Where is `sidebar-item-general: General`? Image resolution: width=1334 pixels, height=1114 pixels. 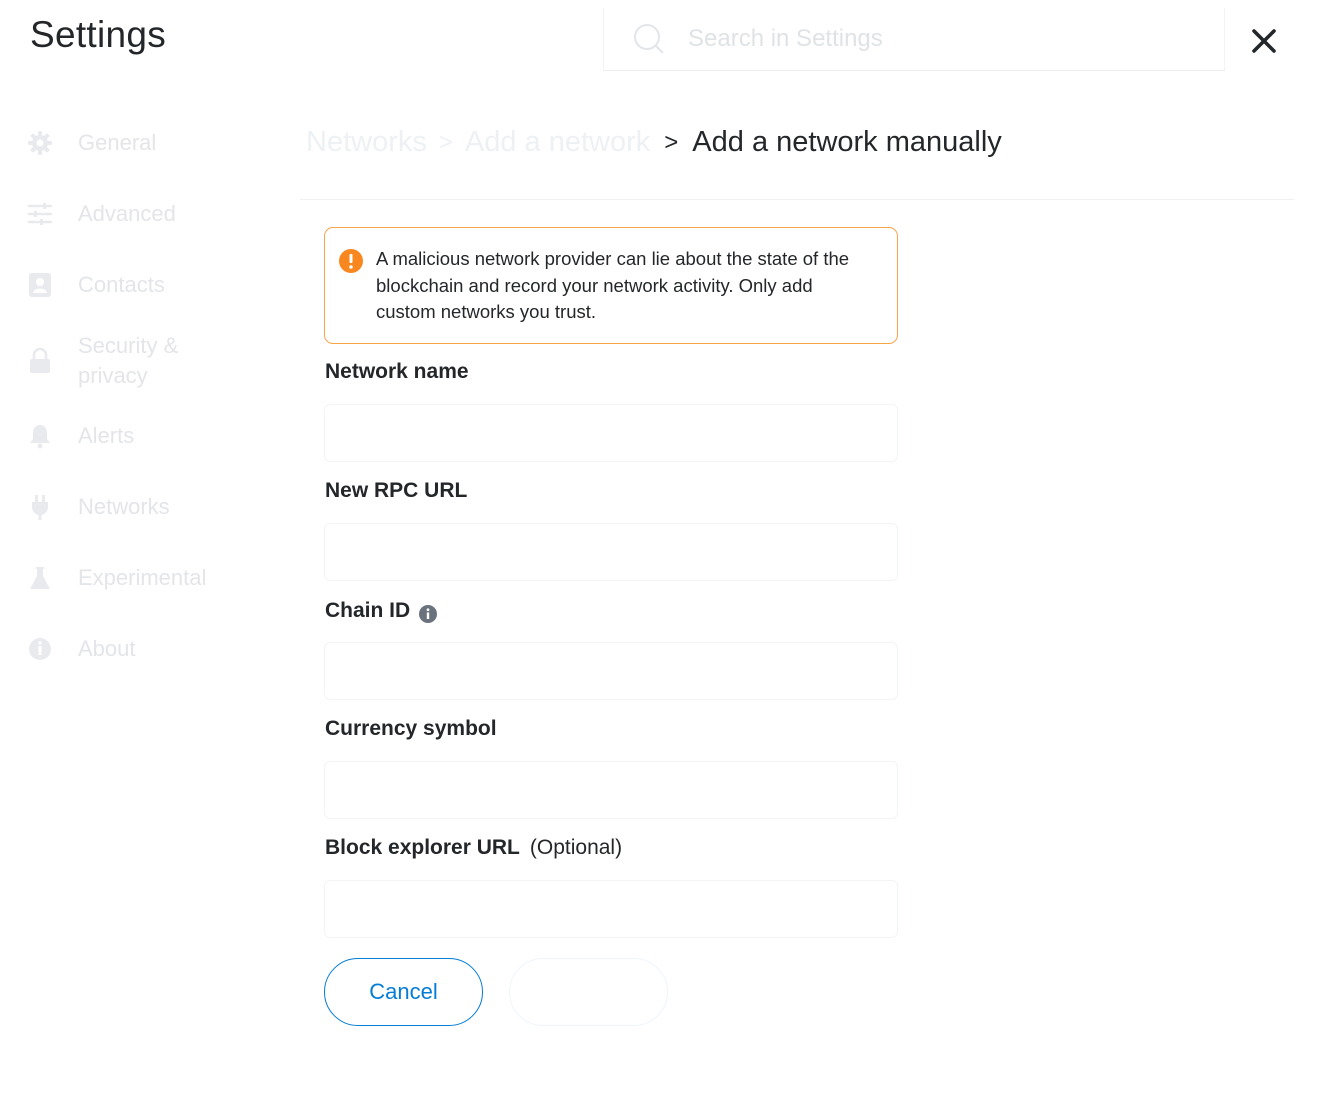
sidebar-item-general: General is located at coordinates (91, 143).